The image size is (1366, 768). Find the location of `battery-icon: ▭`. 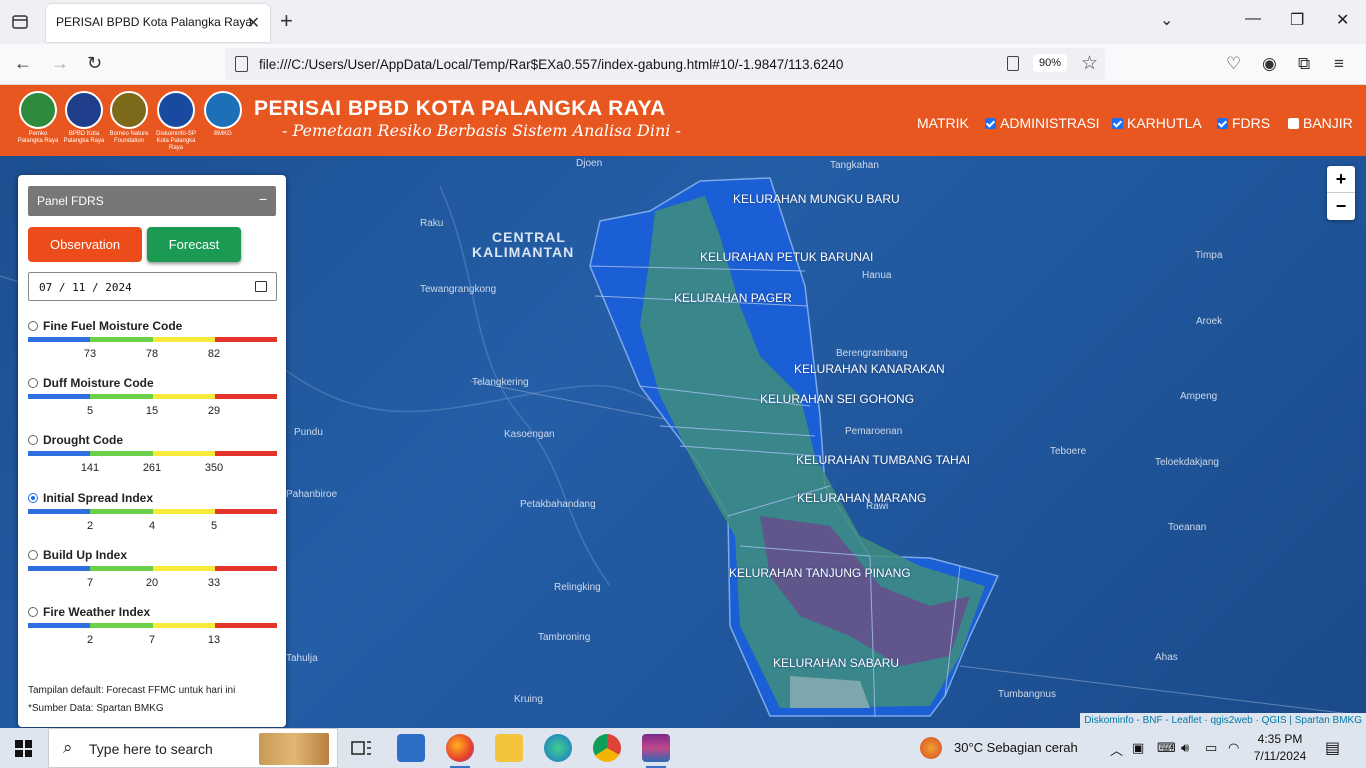

battery-icon: ▭ is located at coordinates (1211, 748).